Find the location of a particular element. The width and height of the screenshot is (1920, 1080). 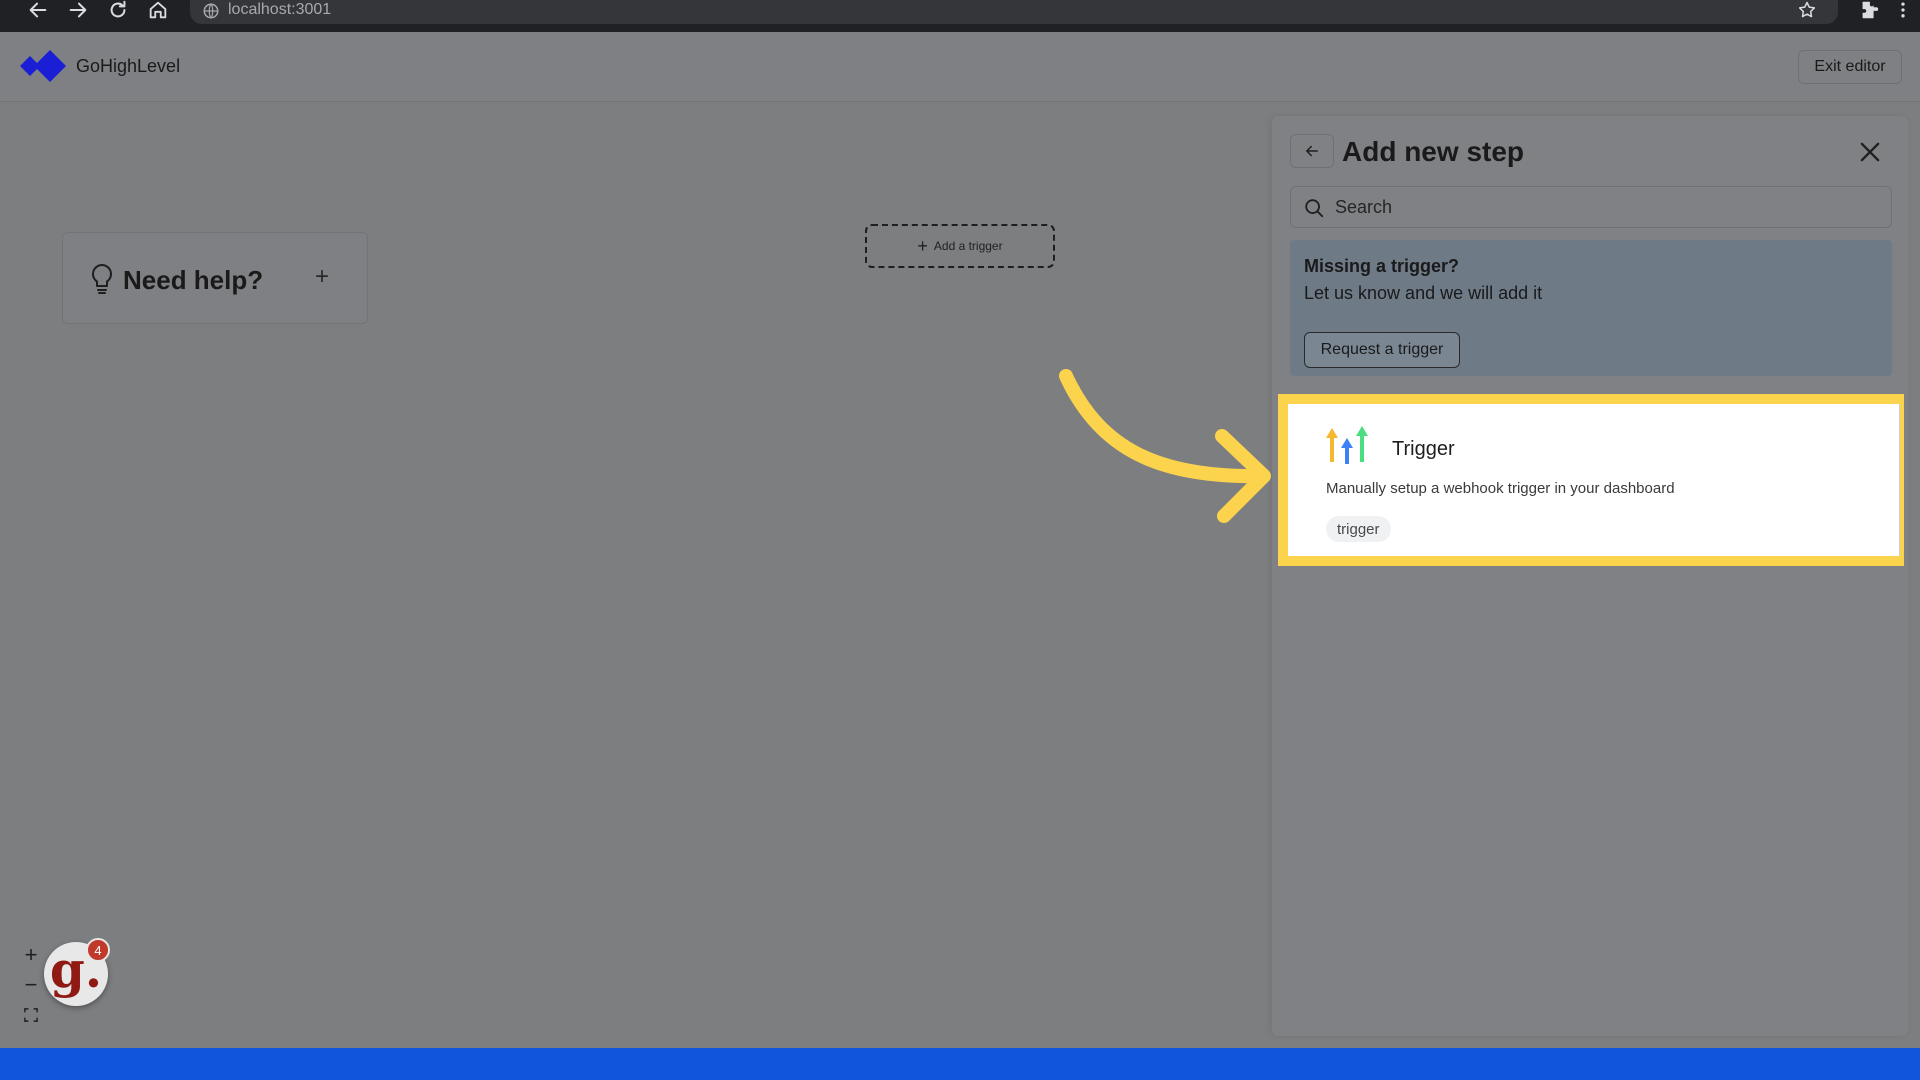

missing-trigger-text: Let us know and we will add it is located at coordinates (1423, 293).